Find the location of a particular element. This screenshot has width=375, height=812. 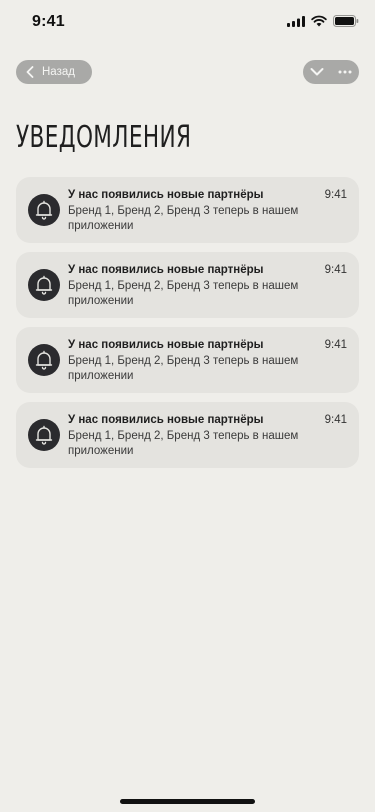

status-time: 9:41 is located at coordinates (48, 21).